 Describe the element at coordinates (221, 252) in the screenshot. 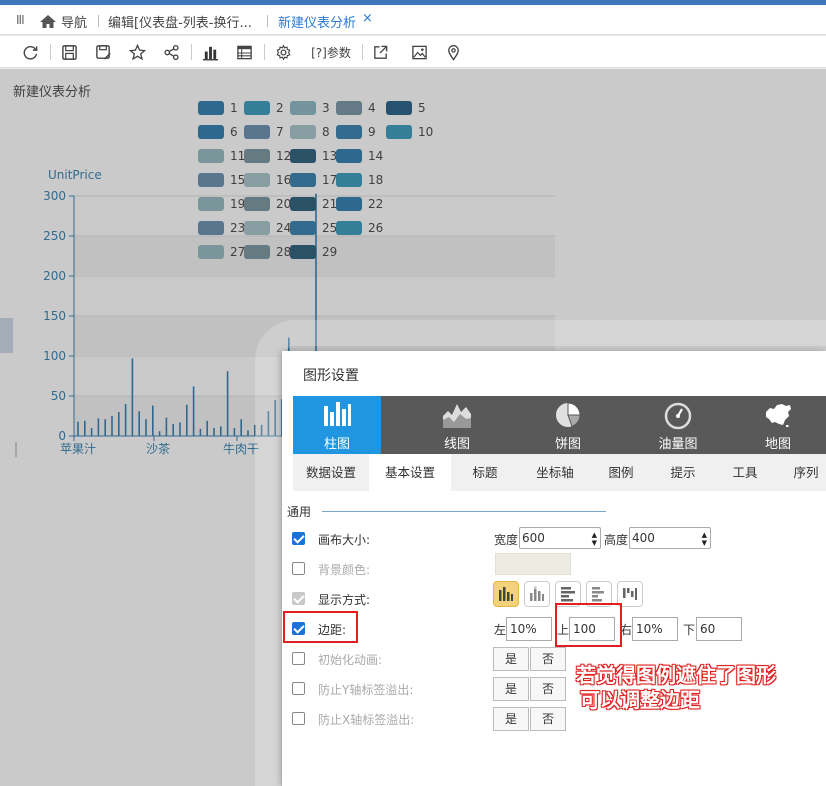

I see `legend-item: 27` at that location.